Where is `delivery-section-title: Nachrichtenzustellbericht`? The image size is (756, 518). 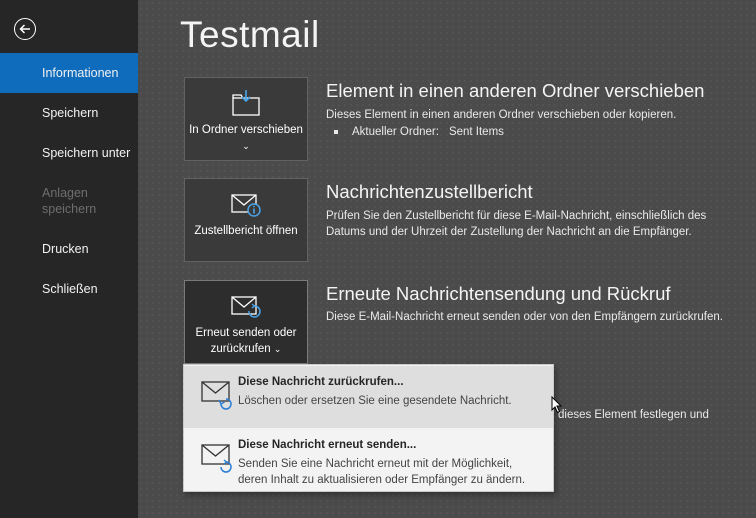 delivery-section-title: Nachrichtenzustellbericht is located at coordinates (429, 191).